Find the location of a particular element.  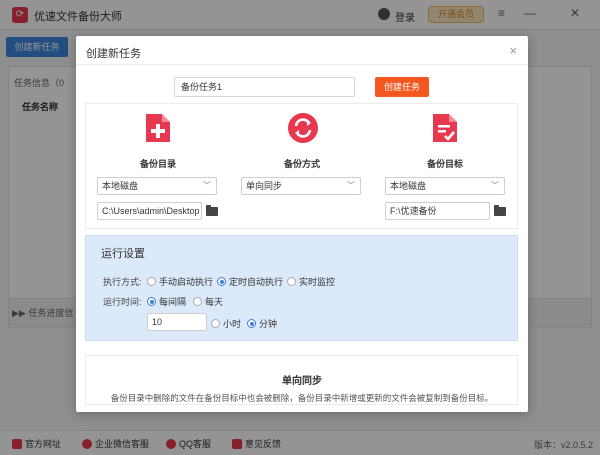

source-type-select: 本地磁盘 ﹀ is located at coordinates (157, 186).